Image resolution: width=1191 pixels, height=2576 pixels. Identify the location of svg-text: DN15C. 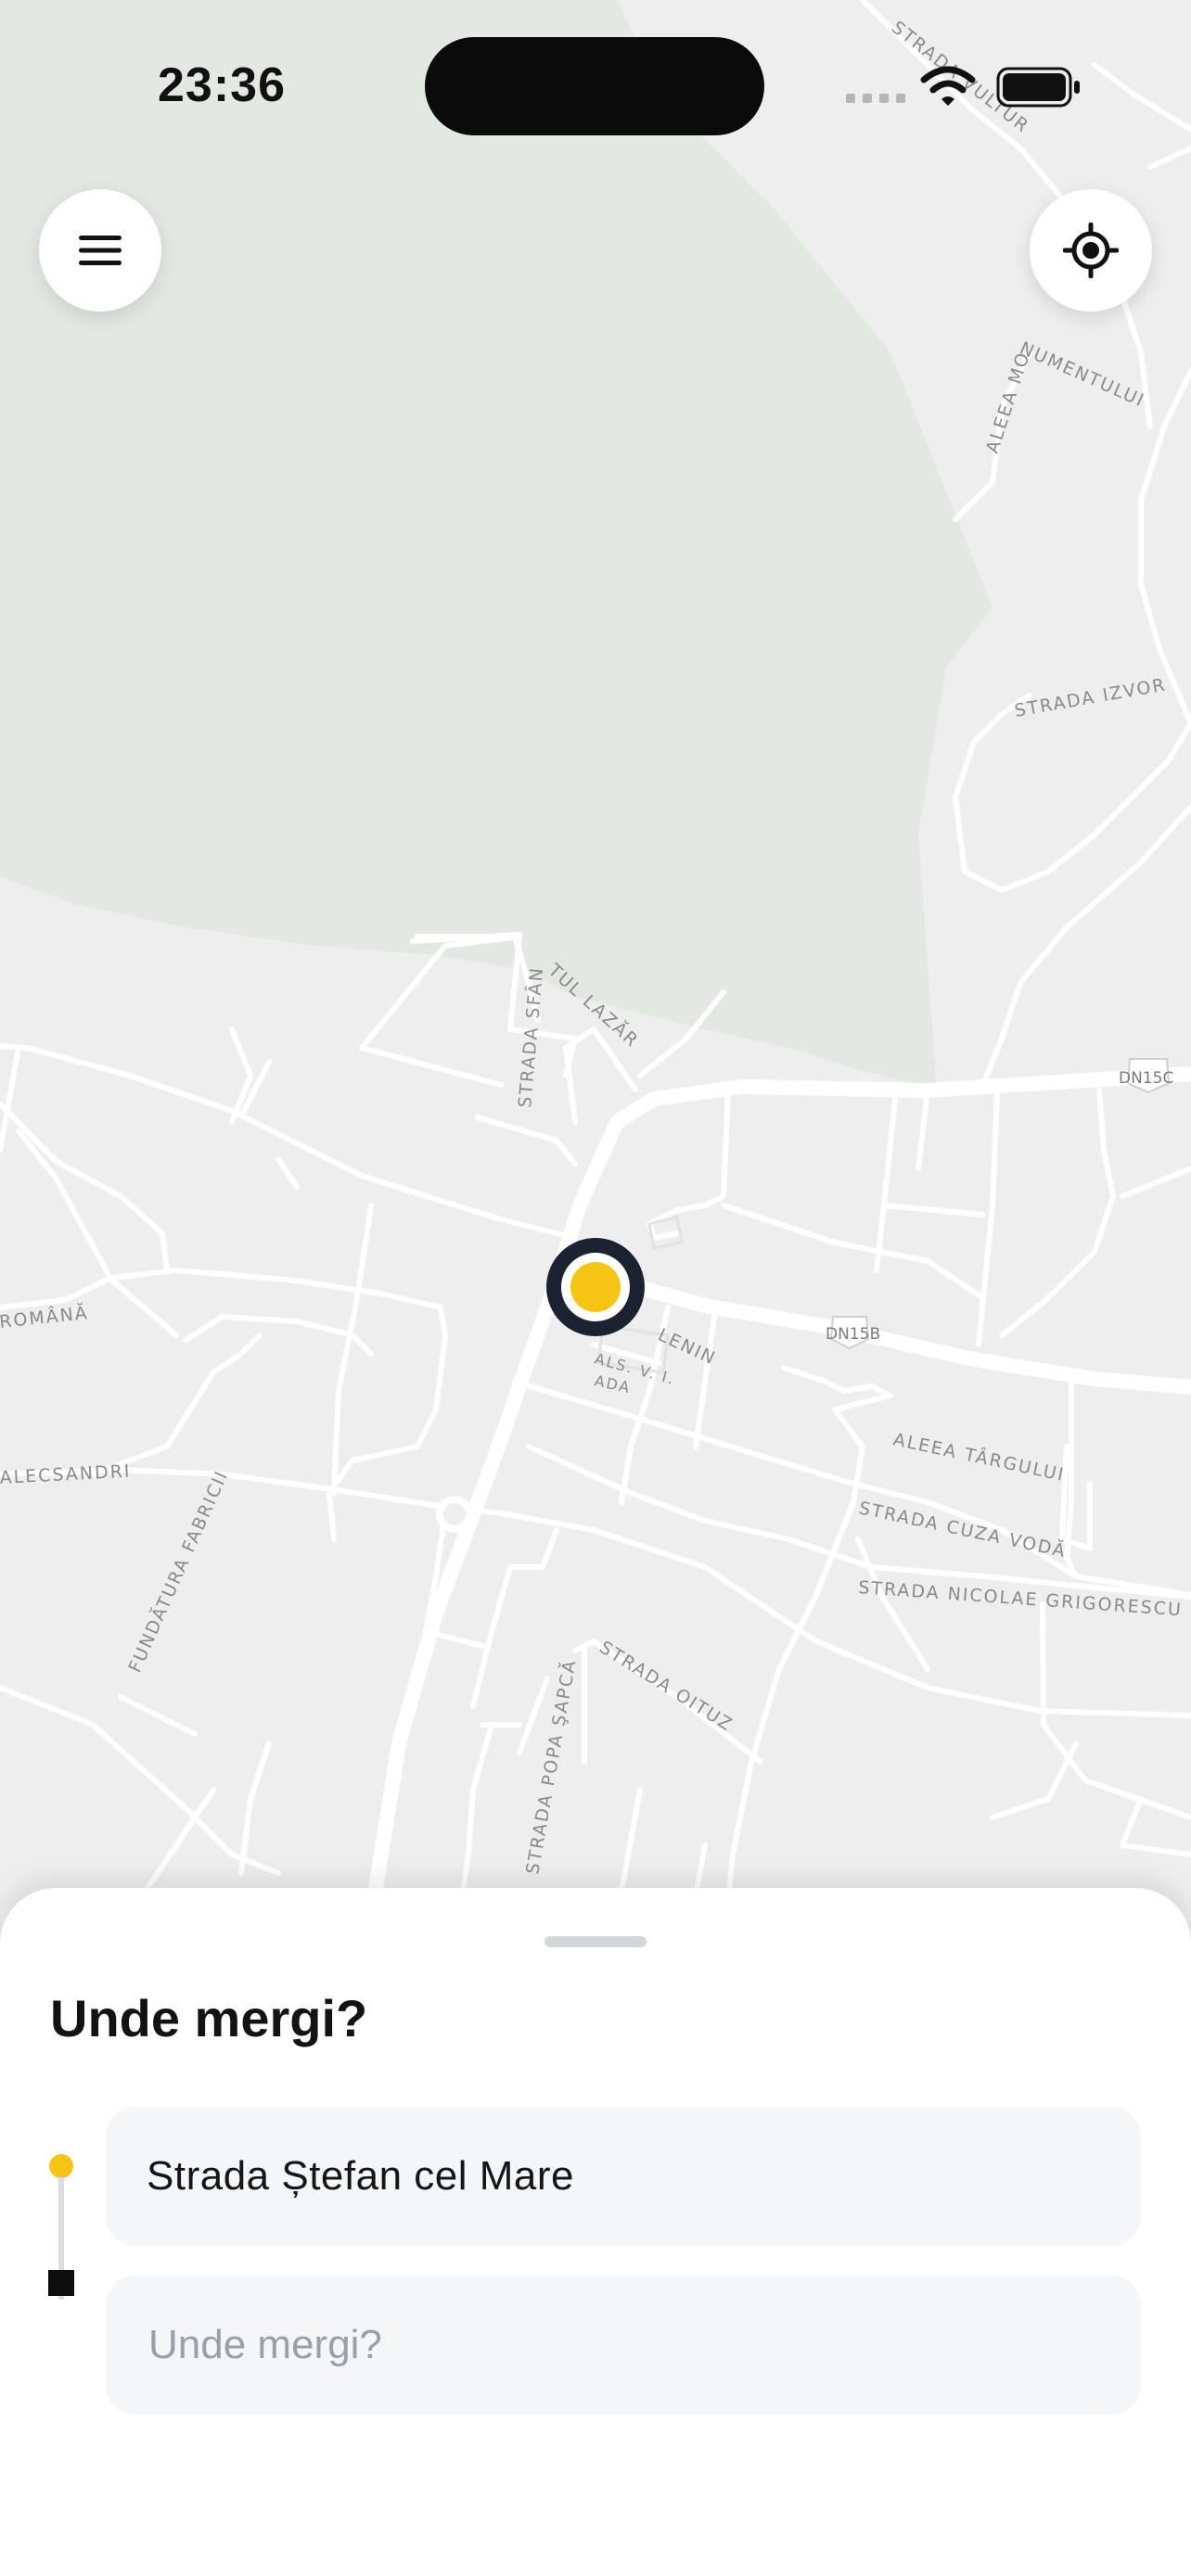
(1146, 1078).